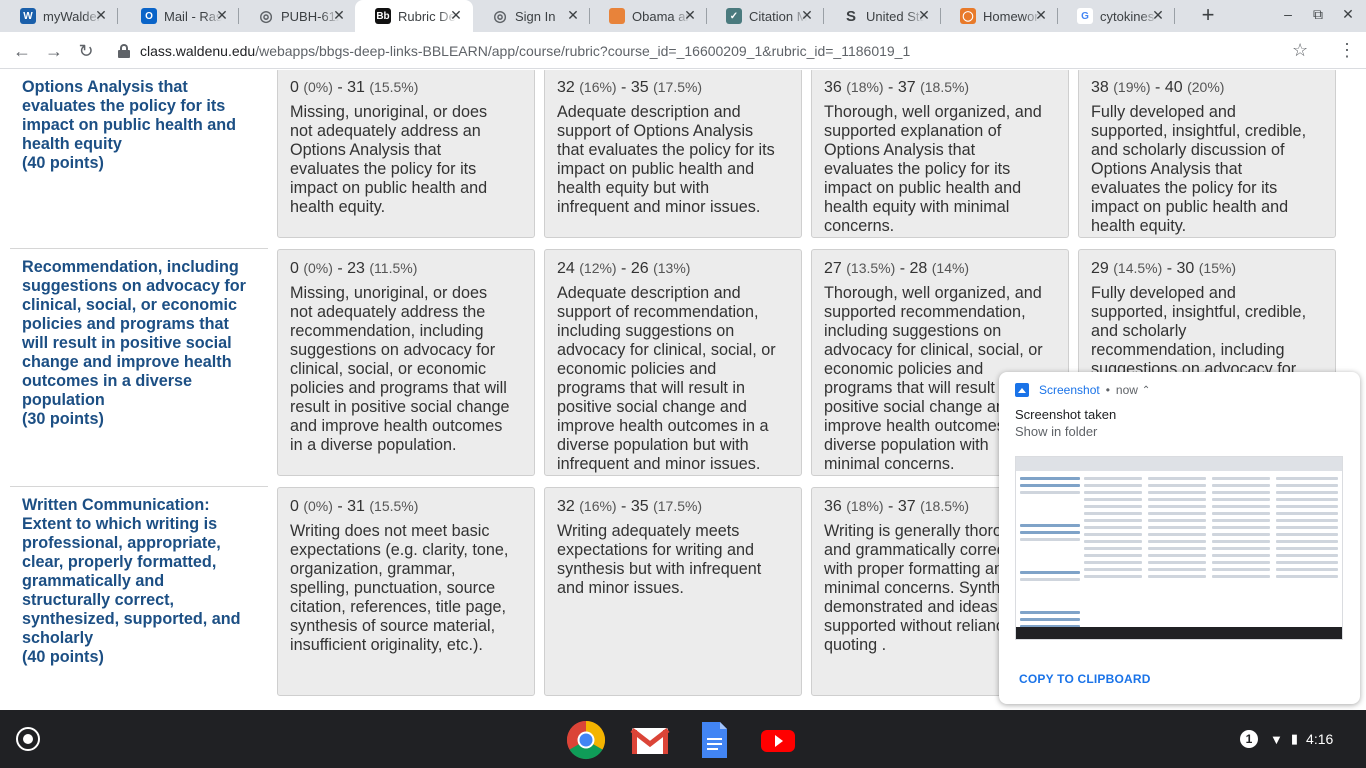  What do you see at coordinates (895, 16) in the screenshot?
I see `tab-title: United States` at bounding box center [895, 16].